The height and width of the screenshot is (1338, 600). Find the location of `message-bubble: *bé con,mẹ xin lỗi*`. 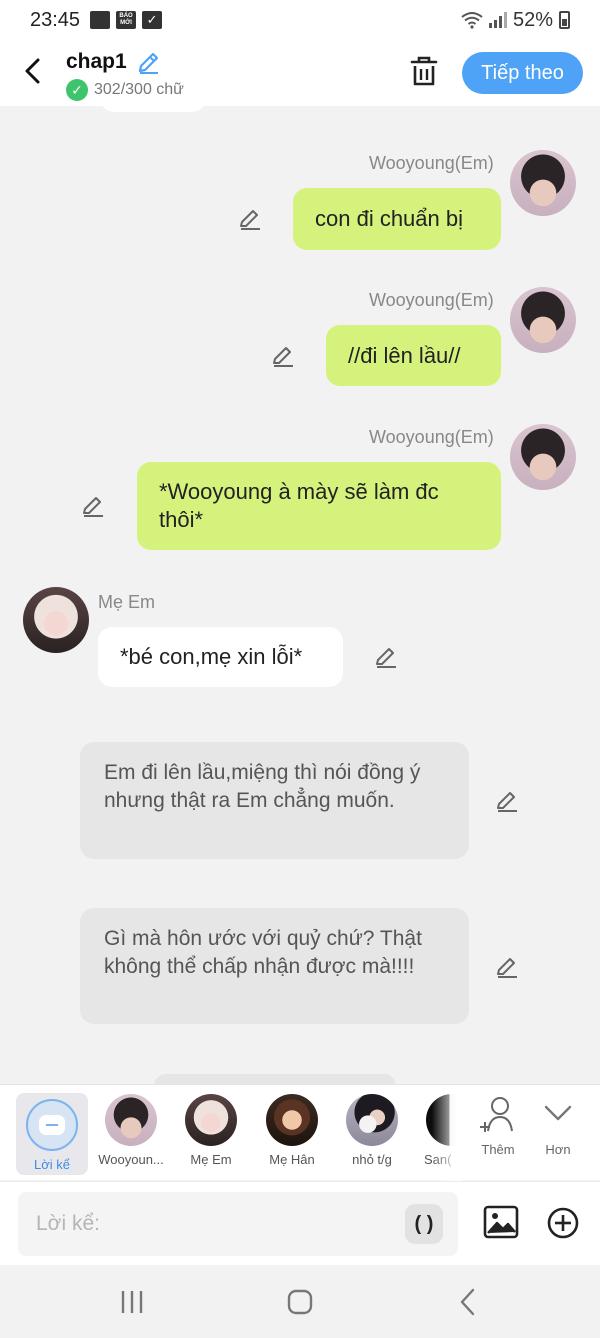

message-bubble: *bé con,mẹ xin lỗi* is located at coordinates (220, 657).